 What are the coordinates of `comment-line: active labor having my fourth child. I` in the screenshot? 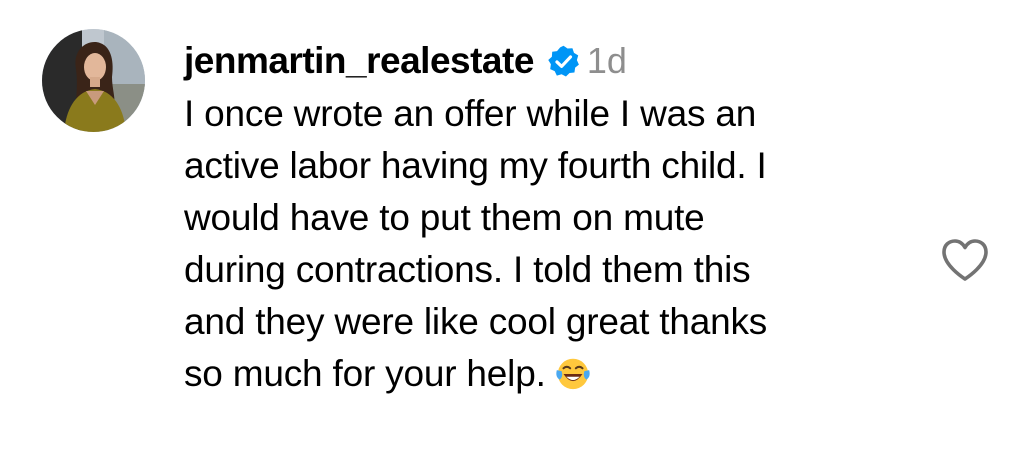 It's located at (475, 165).